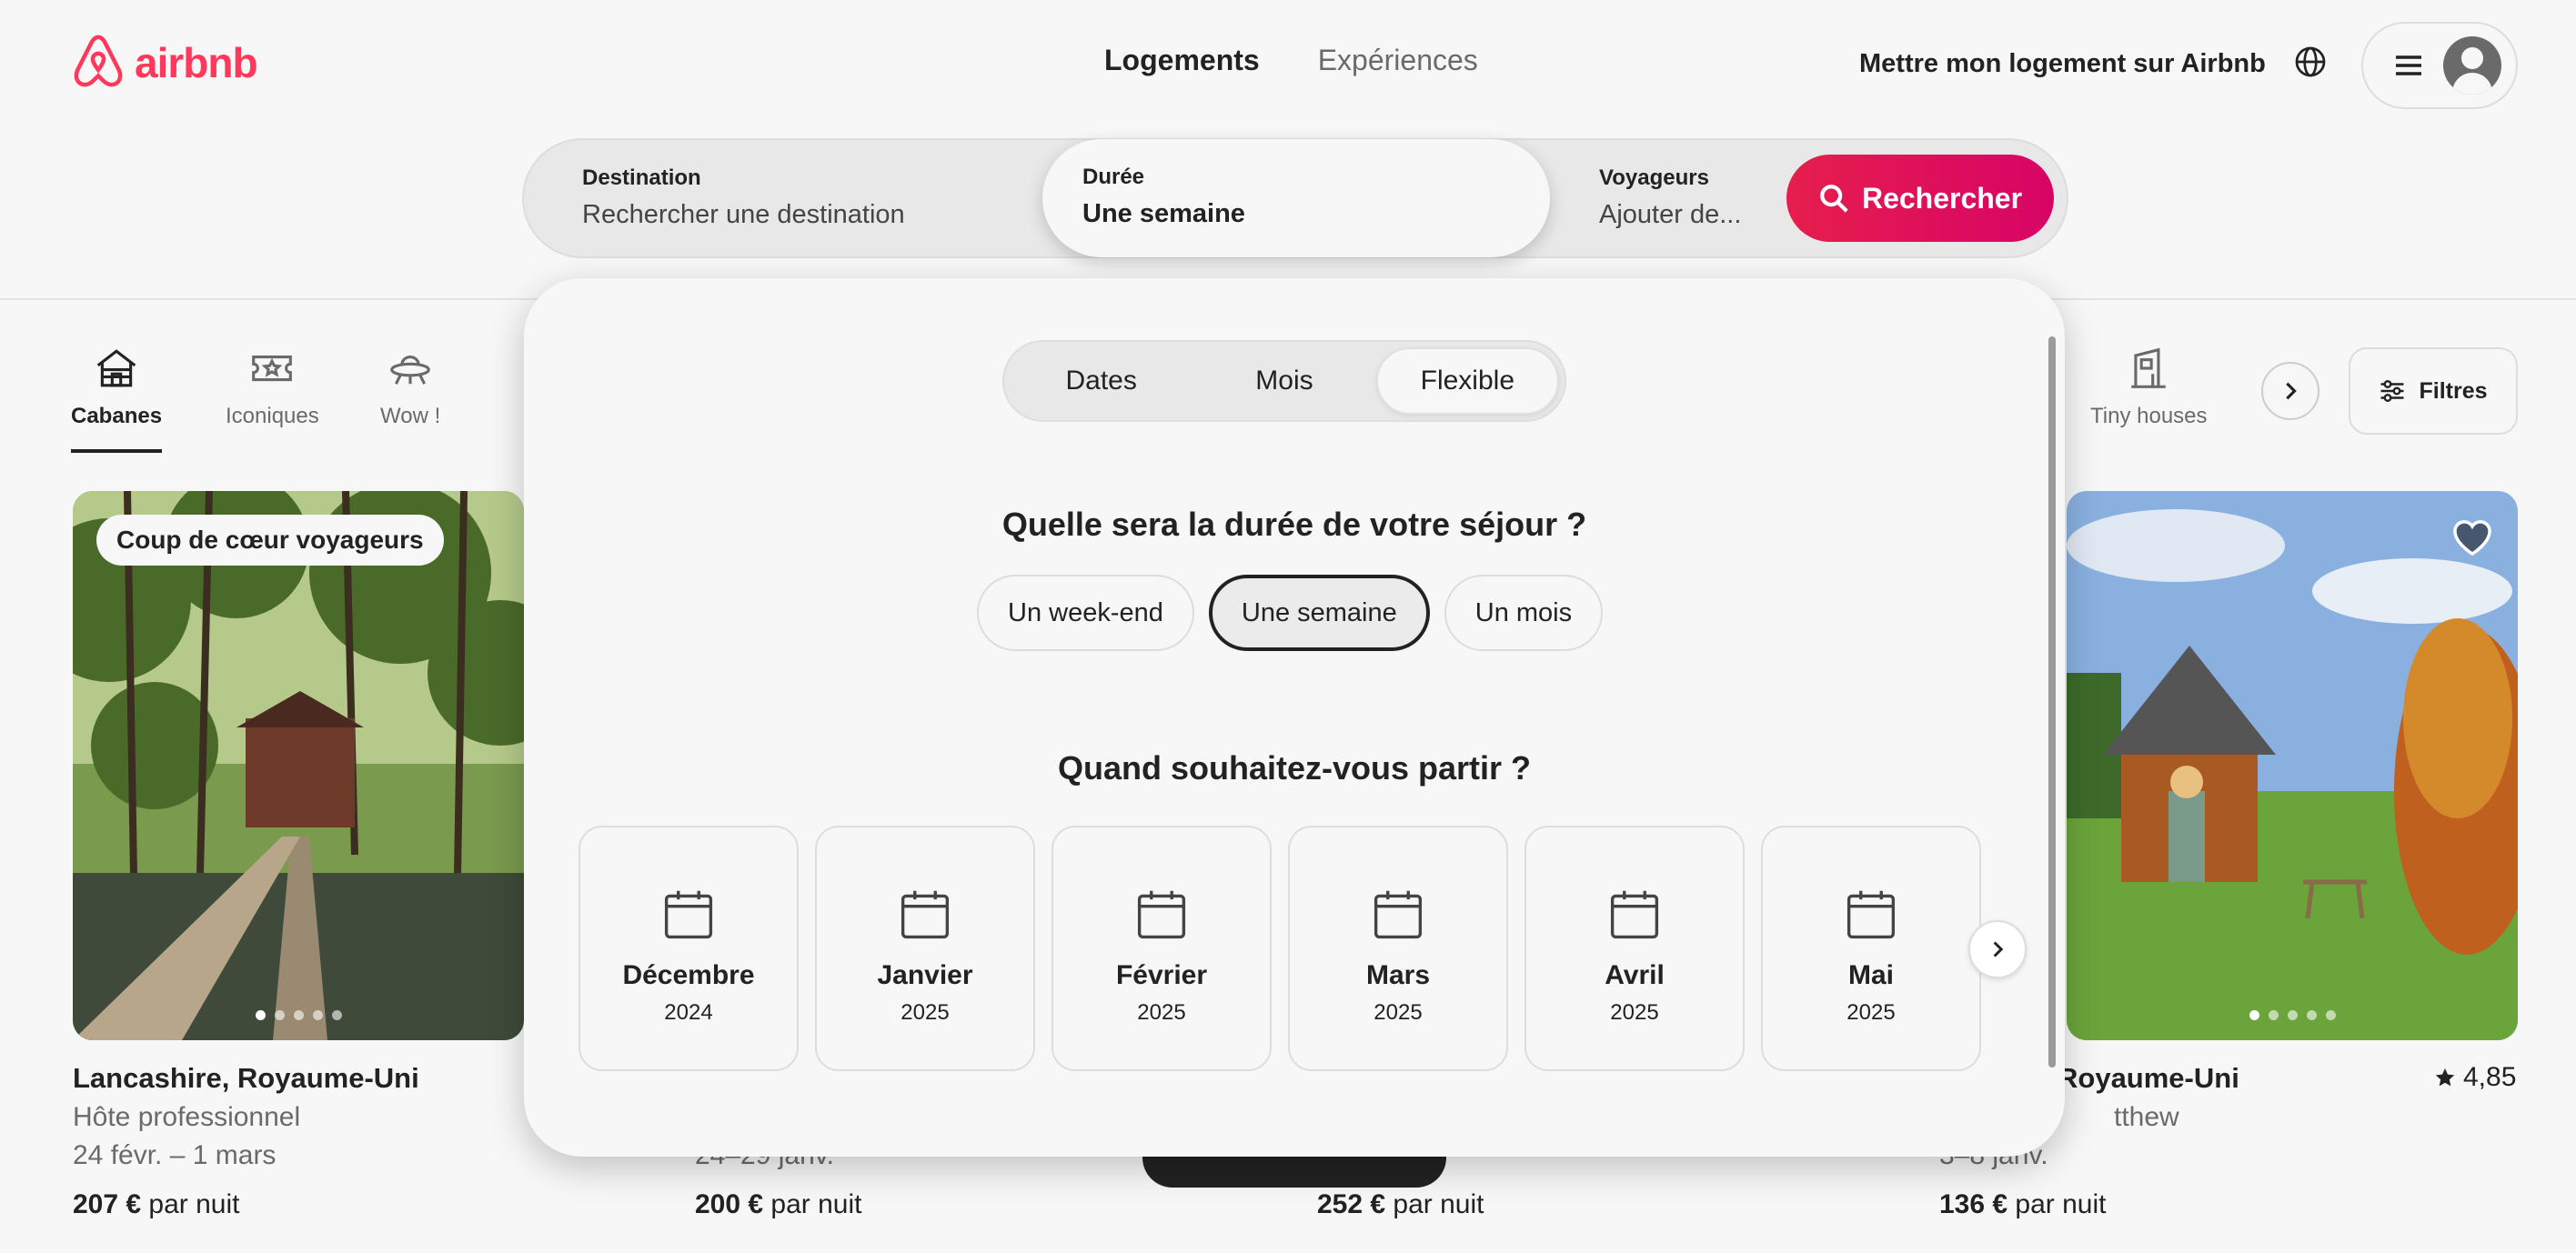  What do you see at coordinates (107, 1204) in the screenshot?
I see `price-amount: 207 €` at bounding box center [107, 1204].